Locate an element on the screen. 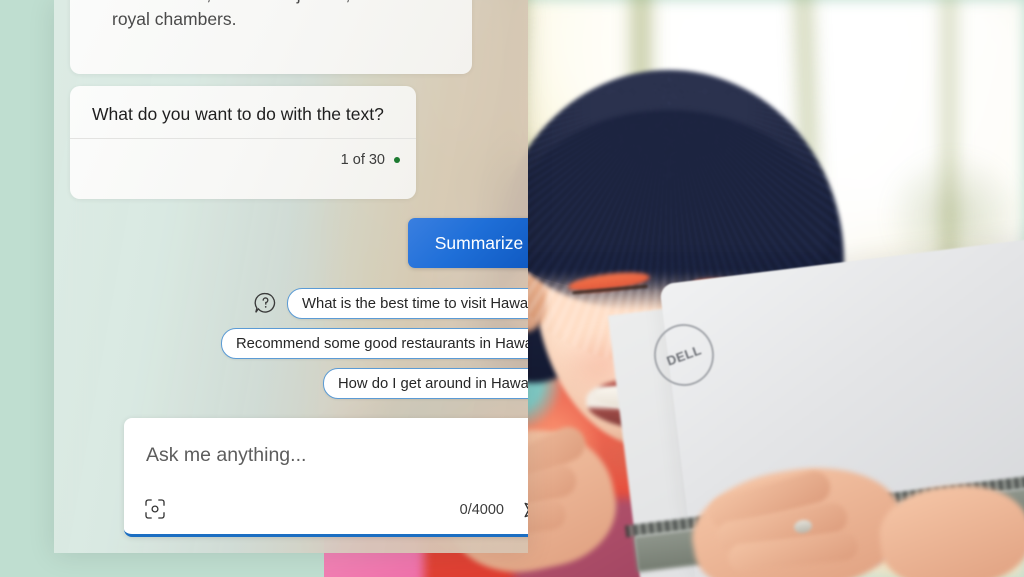  prompt-card-divider is located at coordinates (243, 138).